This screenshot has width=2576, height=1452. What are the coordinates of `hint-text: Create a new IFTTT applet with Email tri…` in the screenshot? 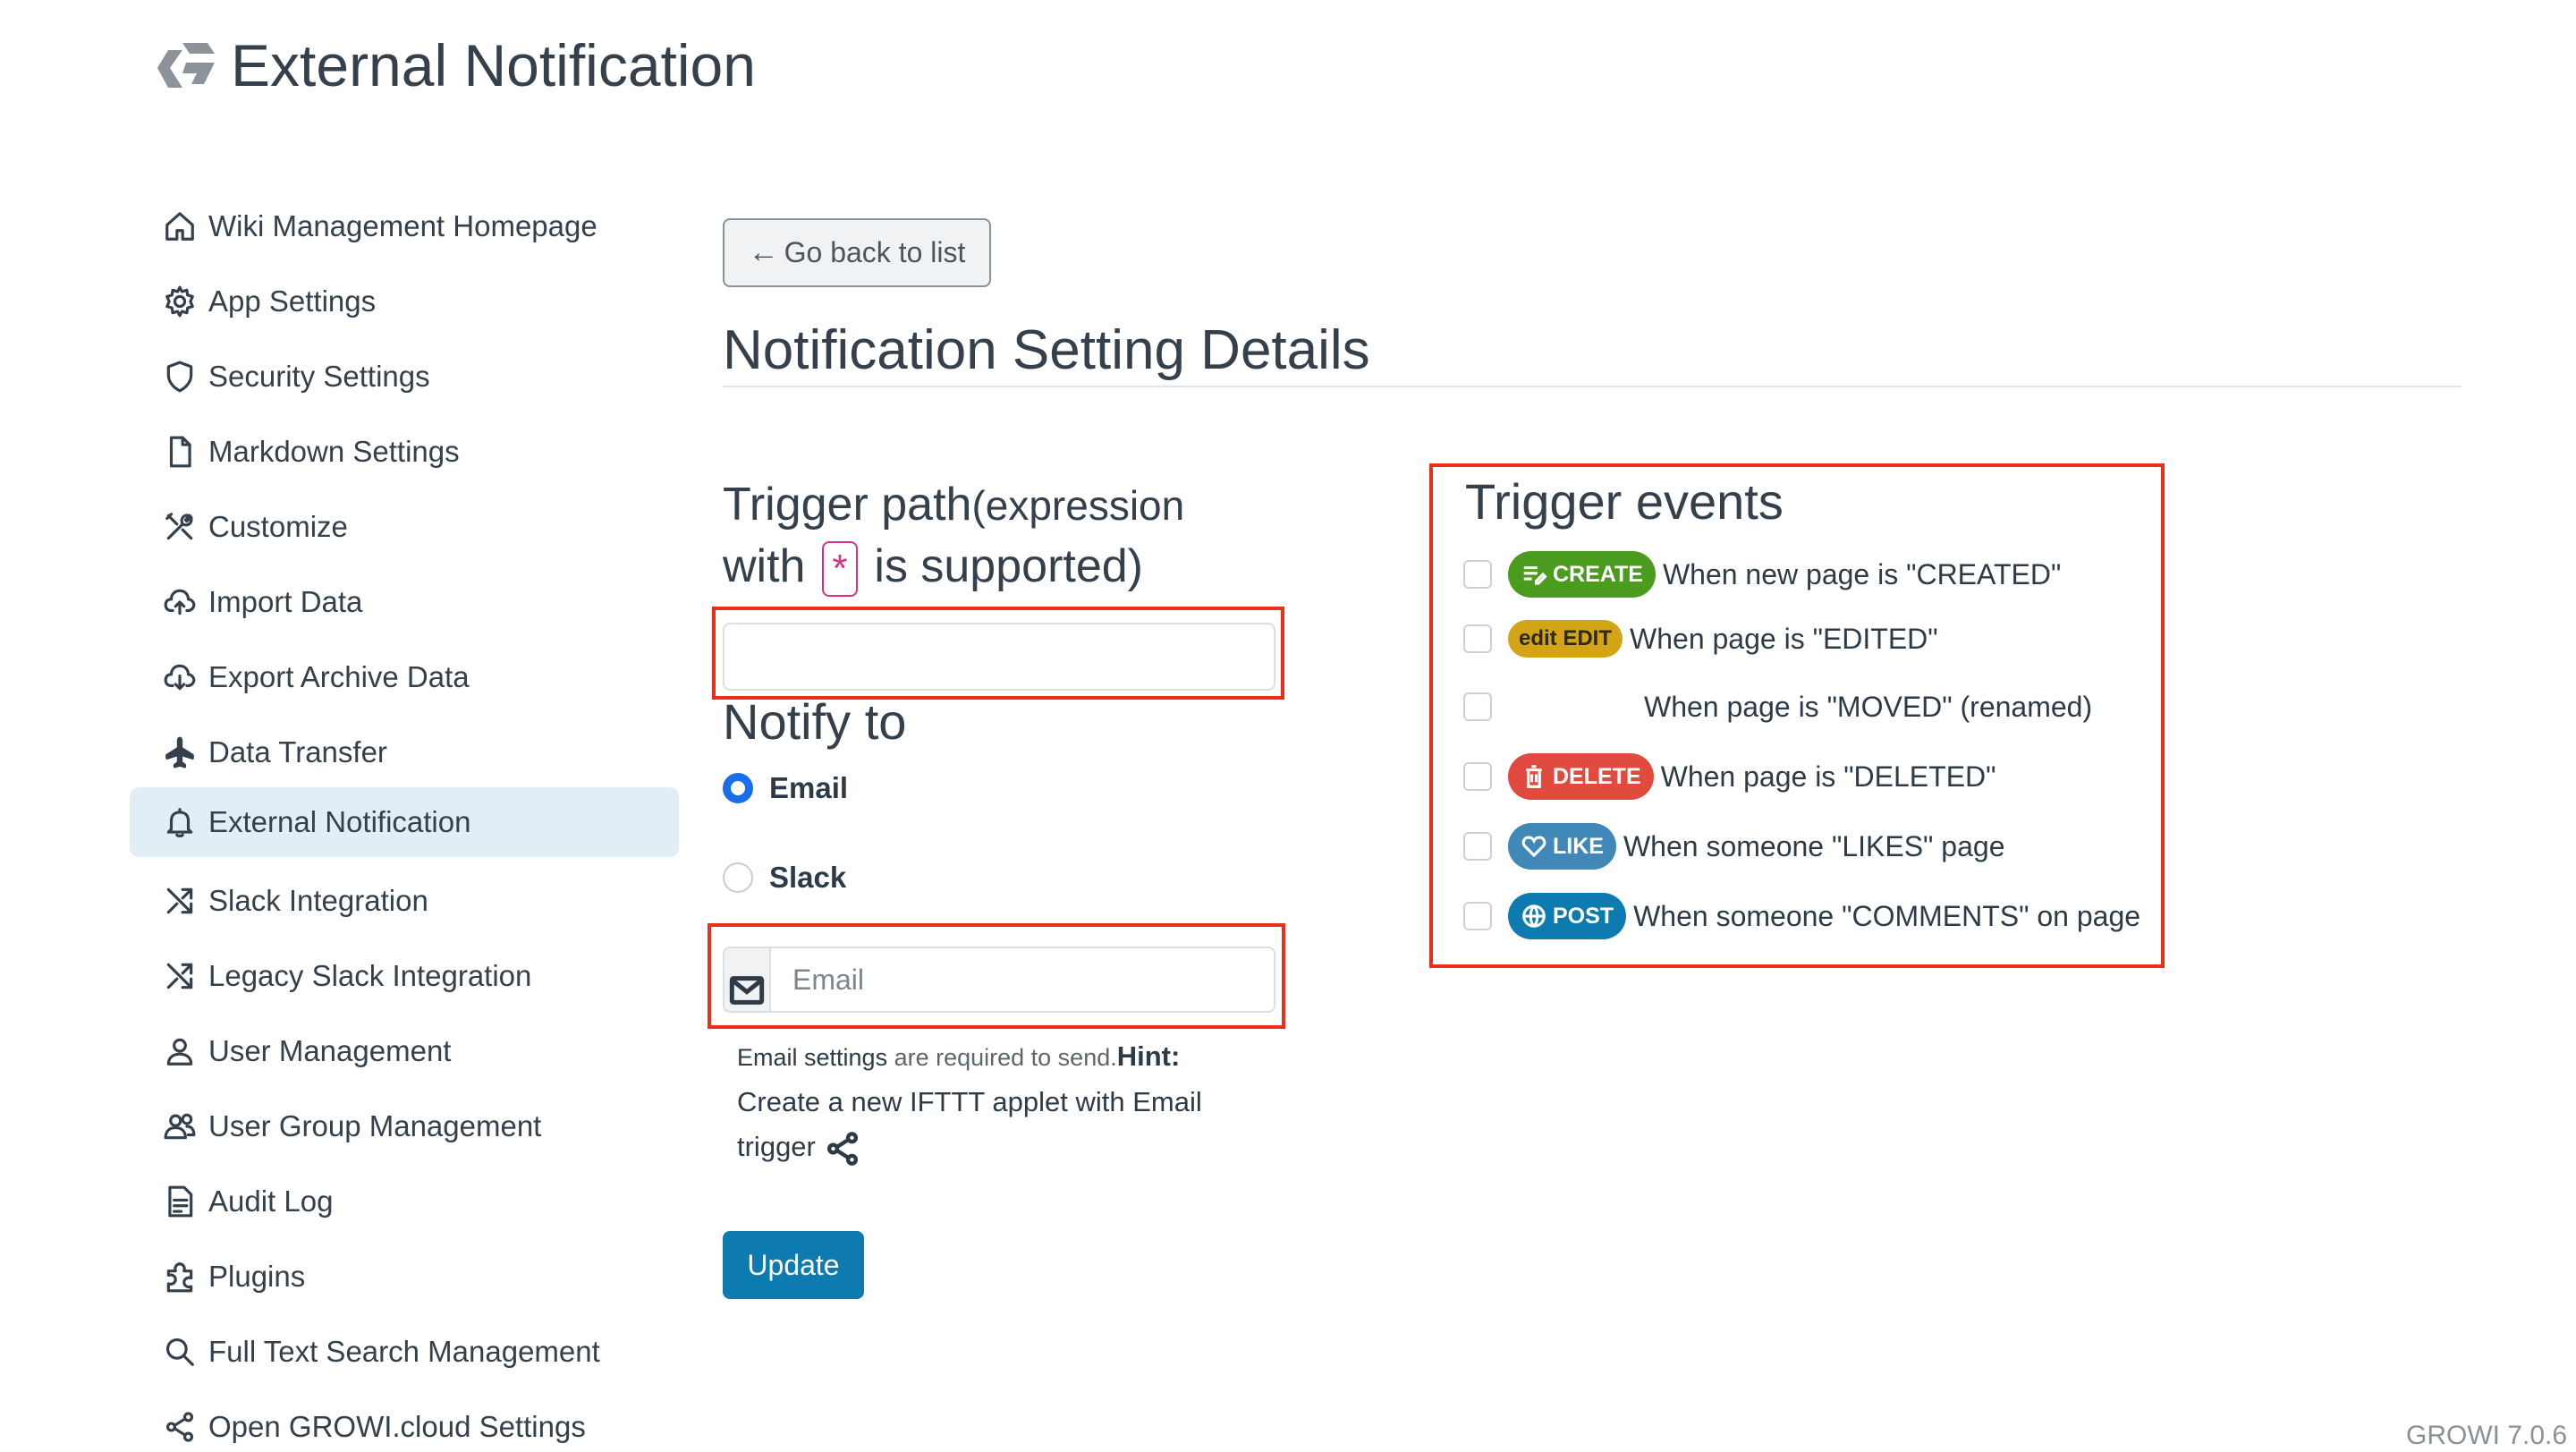 It's located at (969, 1124).